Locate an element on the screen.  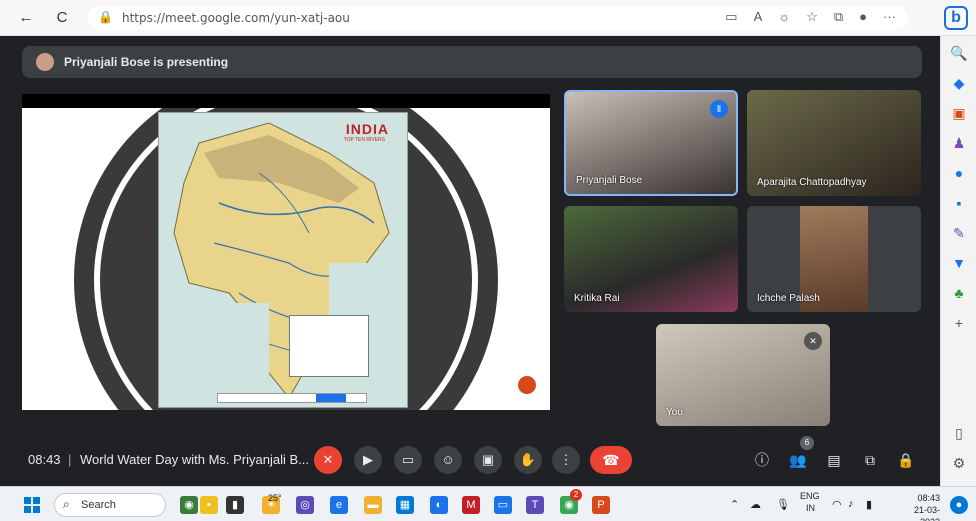
shopping-icon: ◆ is located at coordinates (959, 83).